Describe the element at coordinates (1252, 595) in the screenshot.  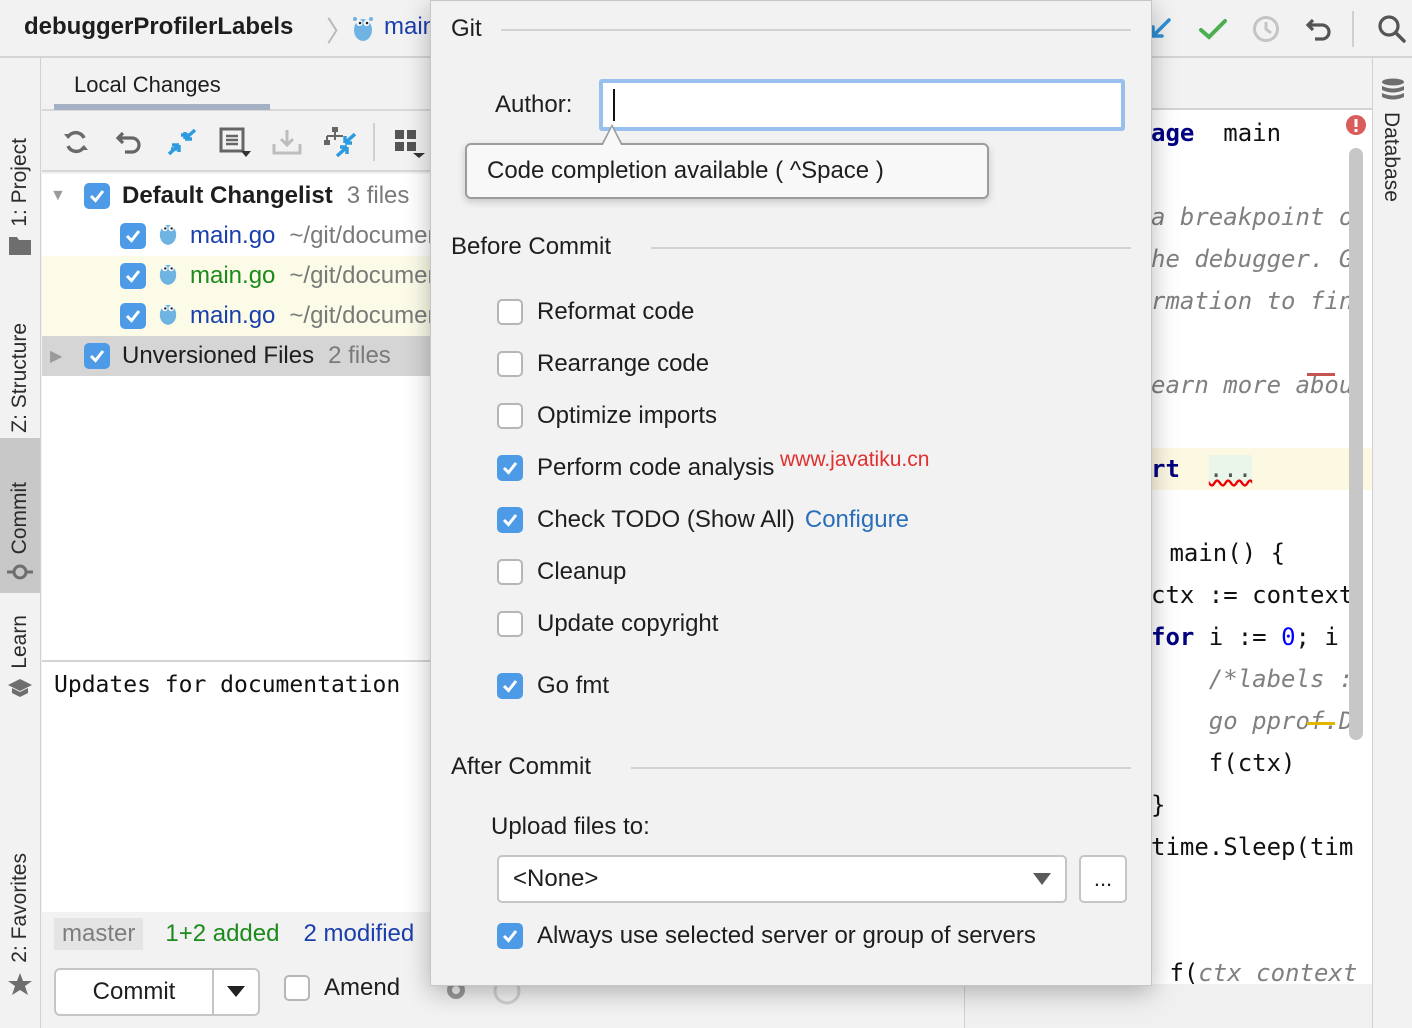
I see `code-token: ctx := context` at that location.